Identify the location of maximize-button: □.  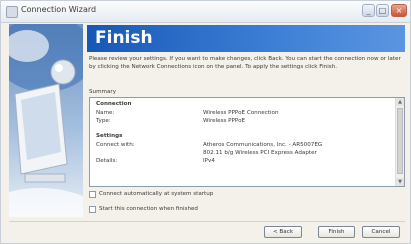
(382, 10).